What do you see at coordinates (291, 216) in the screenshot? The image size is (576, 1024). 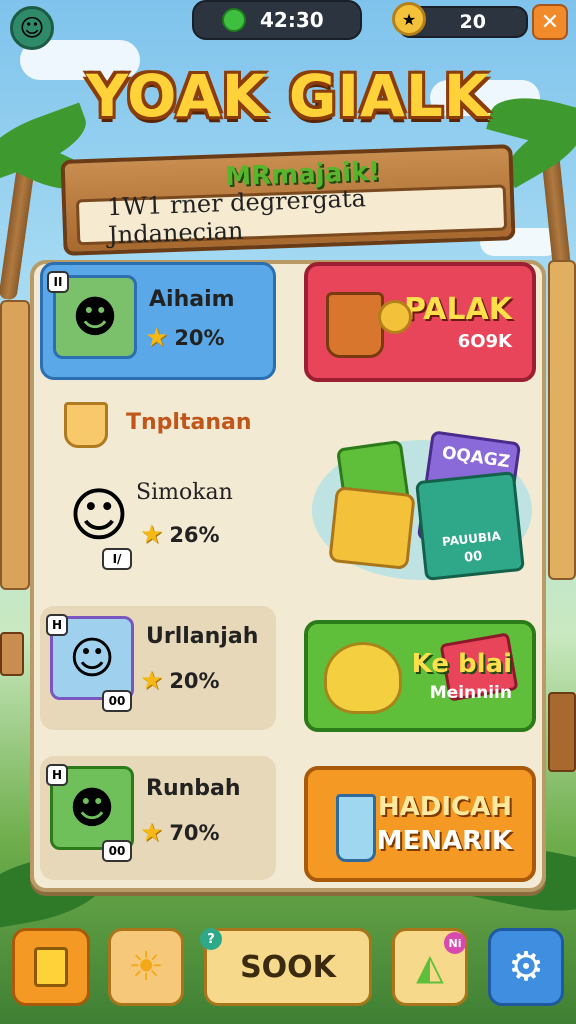 I see `banner-text: 1W1 rner degrergata Jndanecian` at bounding box center [291, 216].